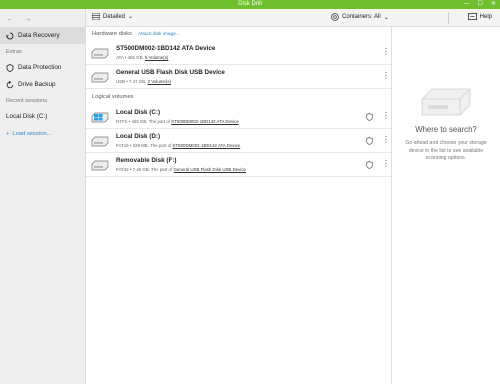  Describe the element at coordinates (112, 34) in the screenshot. I see `hardware-disks-label: Hardware disks` at that location.